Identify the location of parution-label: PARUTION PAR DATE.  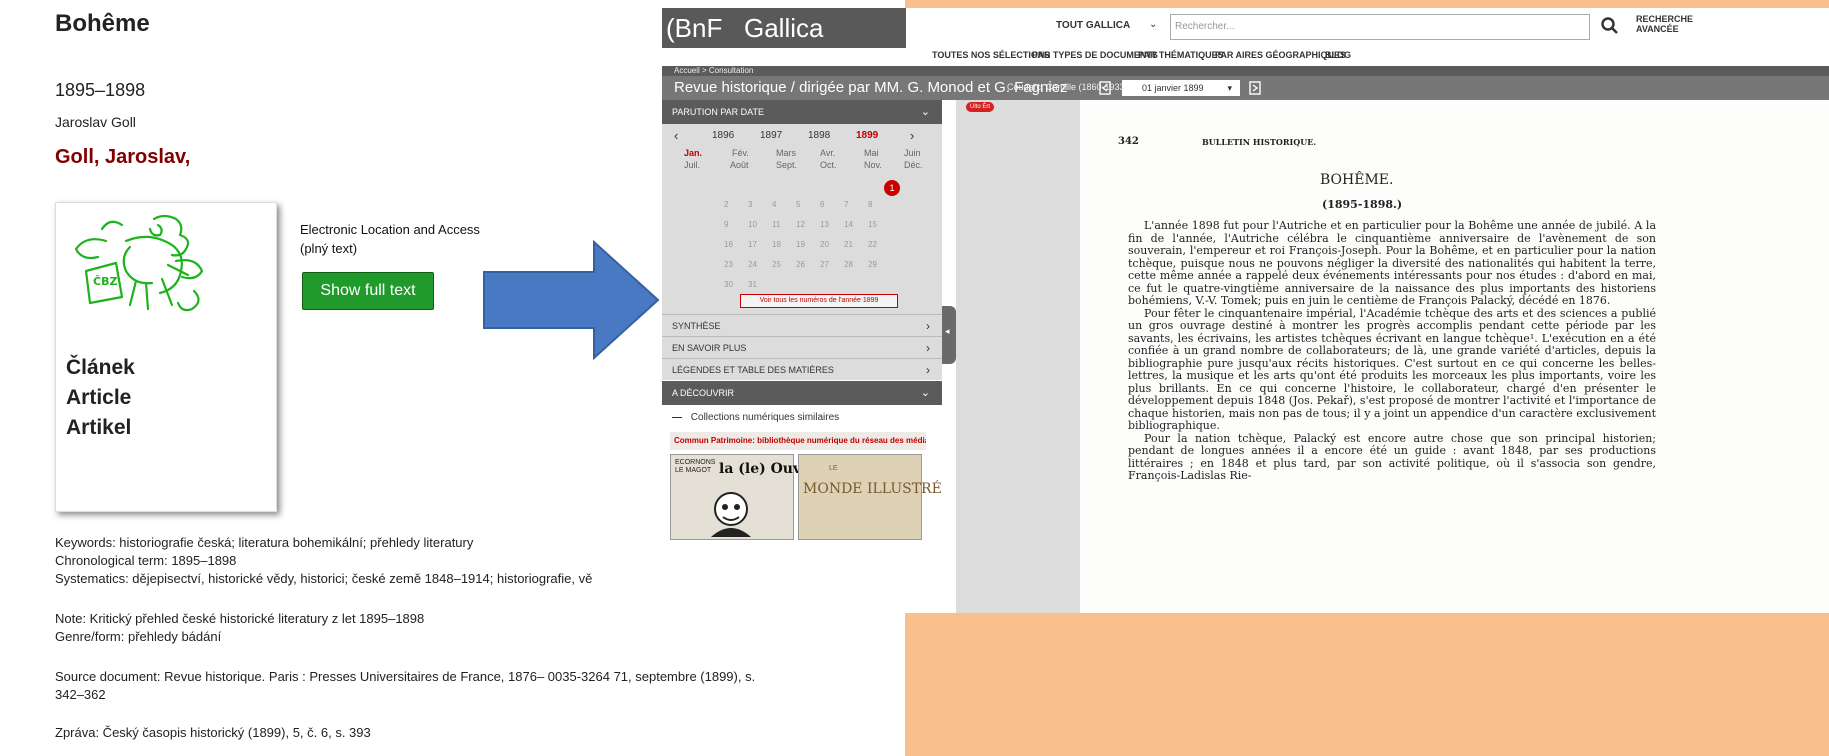
(718, 112).